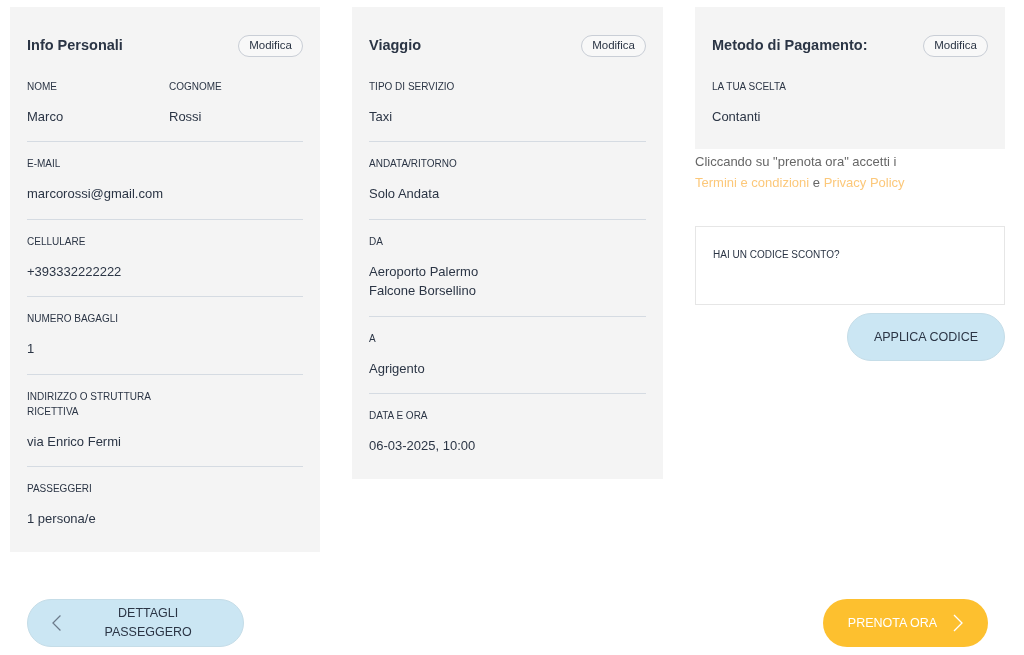 Image resolution: width=1024 pixels, height=655 pixels. Describe the element at coordinates (850, 266) in the screenshot. I see `discount-code-field: HAI UN CODICE SCONTO?` at that location.